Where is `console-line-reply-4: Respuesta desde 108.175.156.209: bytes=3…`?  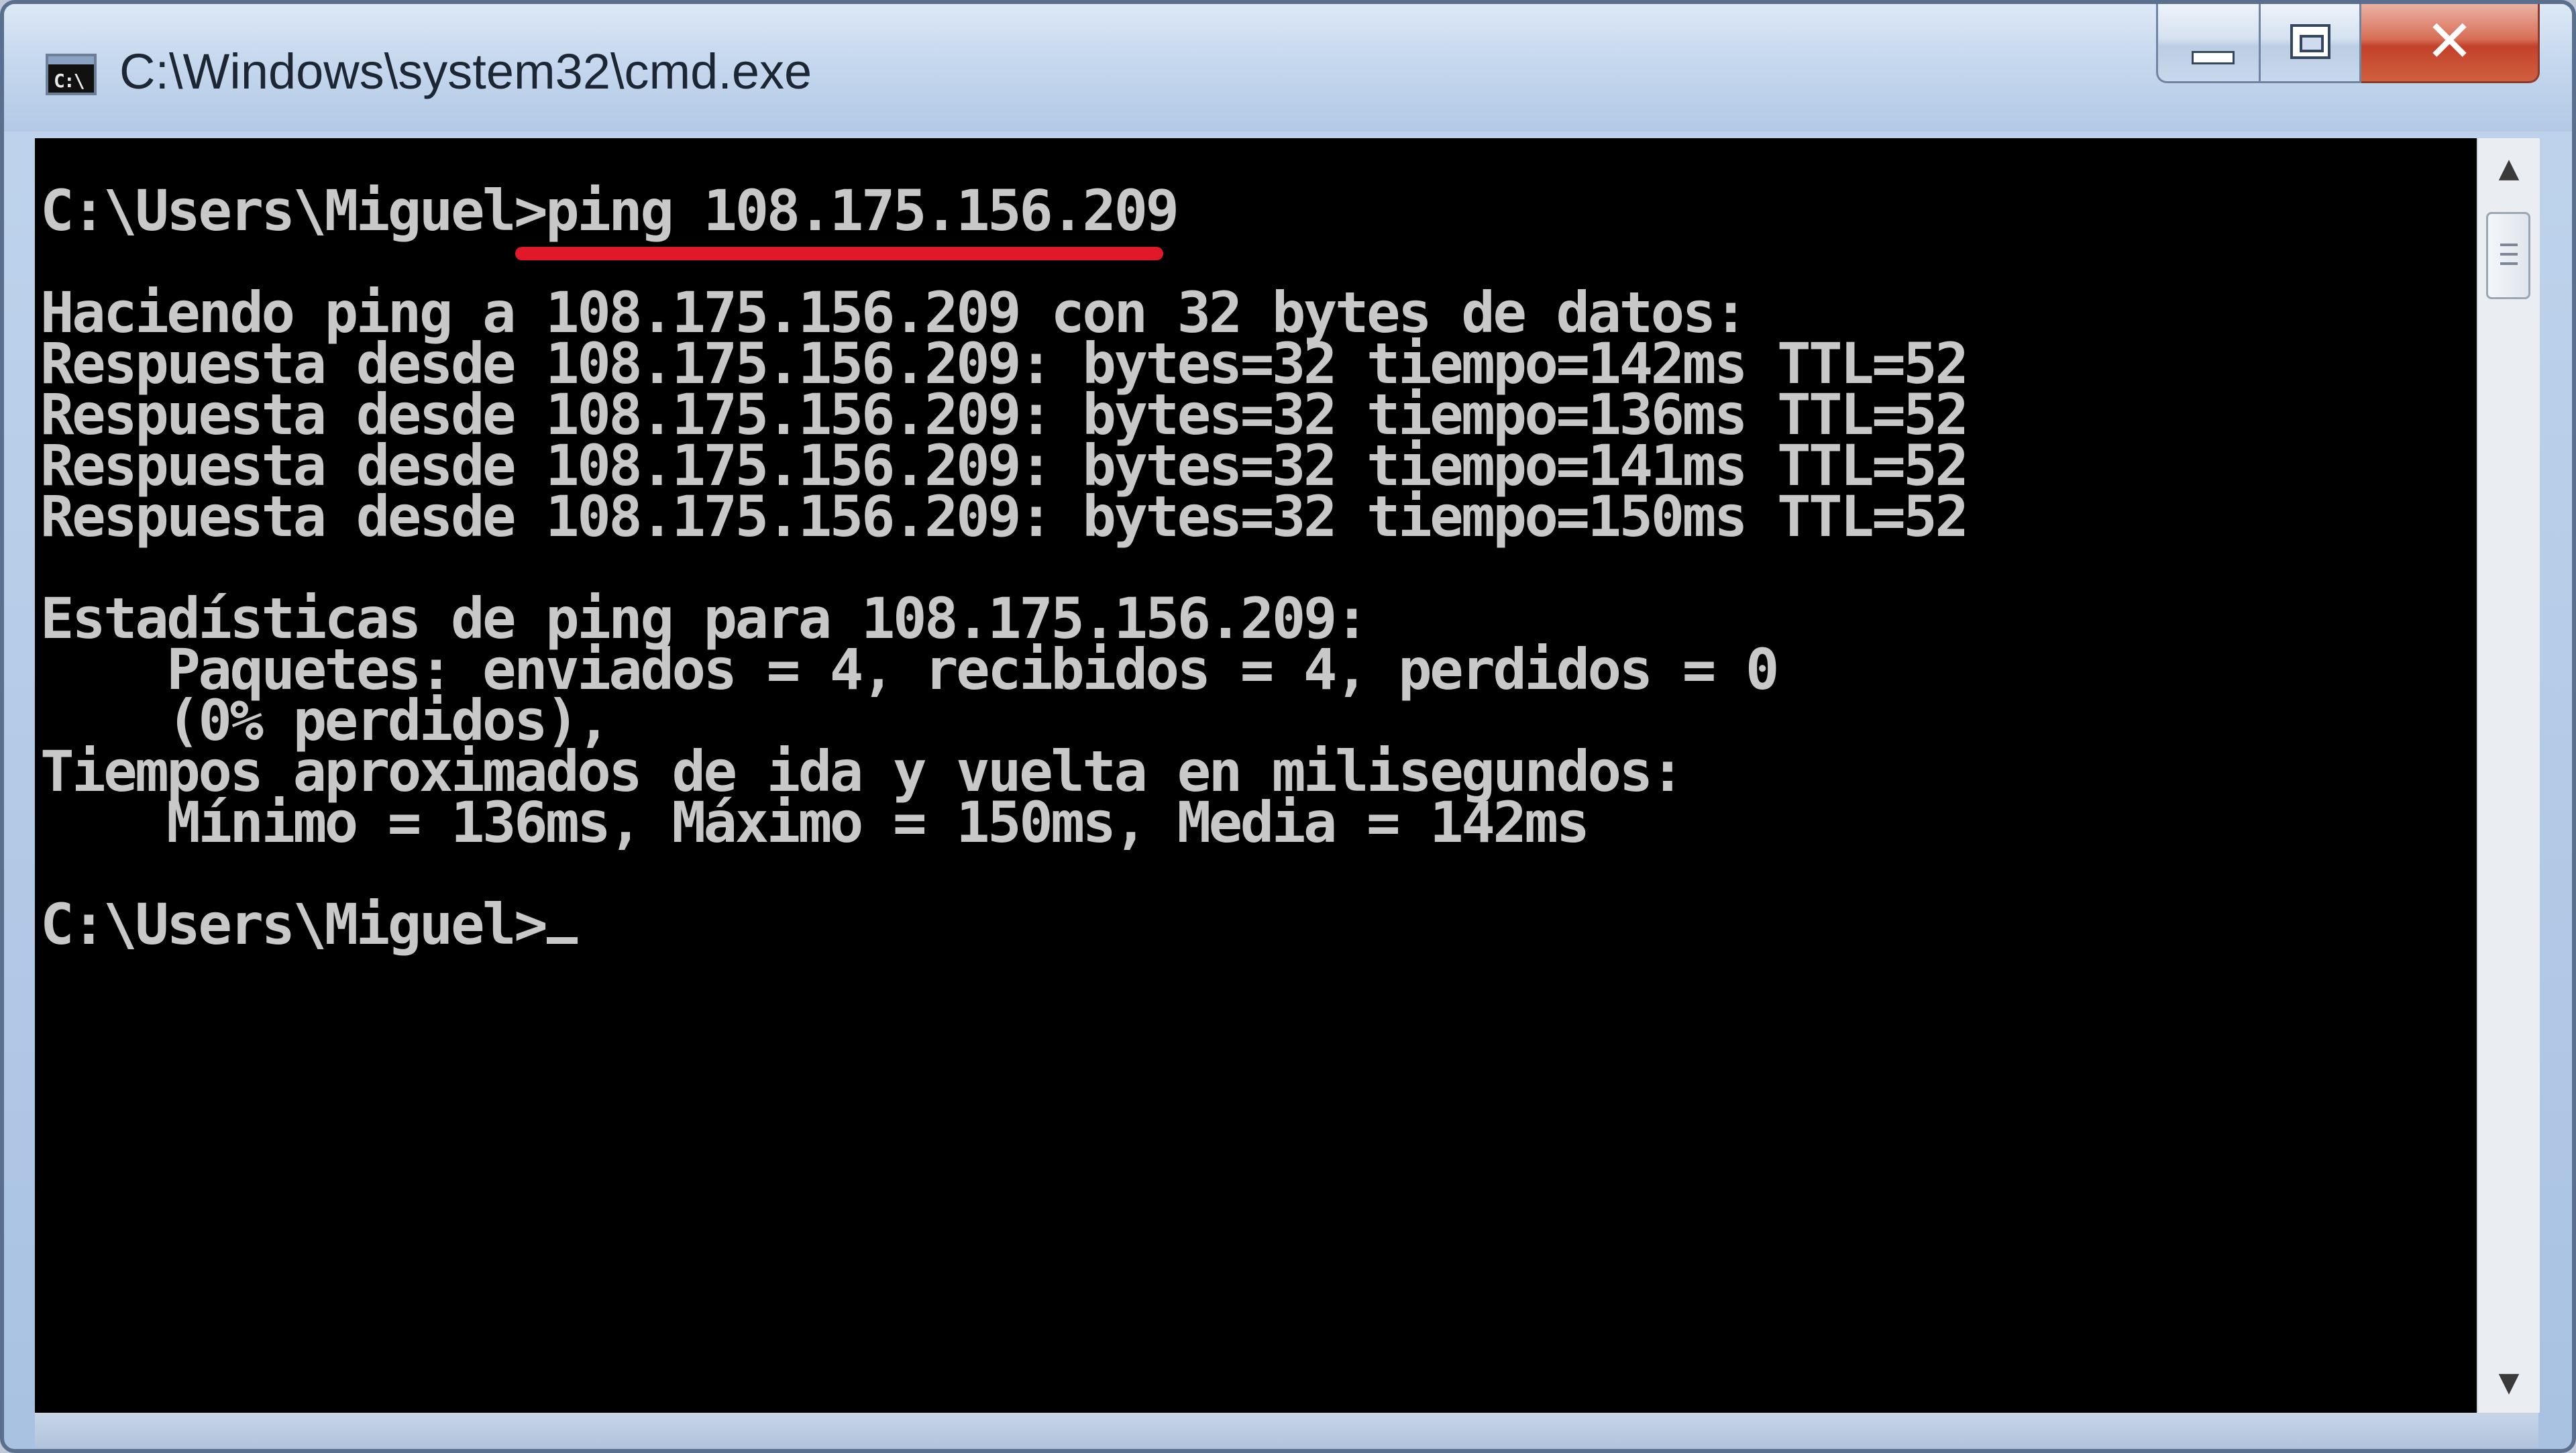 console-line-reply-4: Respuesta desde 108.175.156.209: bytes=3… is located at coordinates (1004, 516).